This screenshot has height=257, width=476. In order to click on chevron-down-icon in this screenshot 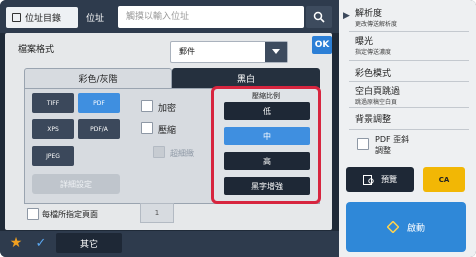, I will do `click(276, 51)`.